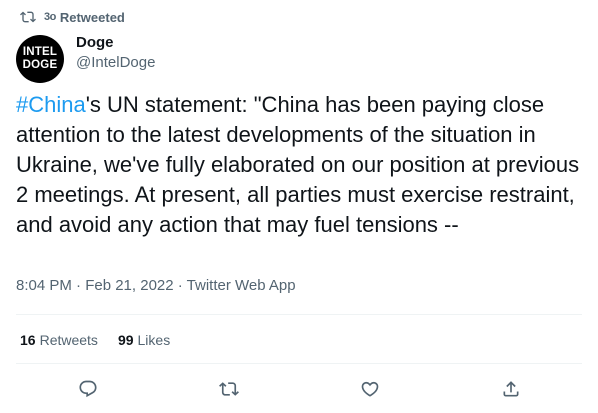 The image size is (598, 413). I want to click on likes-stat: 99 Likes, so click(144, 340).